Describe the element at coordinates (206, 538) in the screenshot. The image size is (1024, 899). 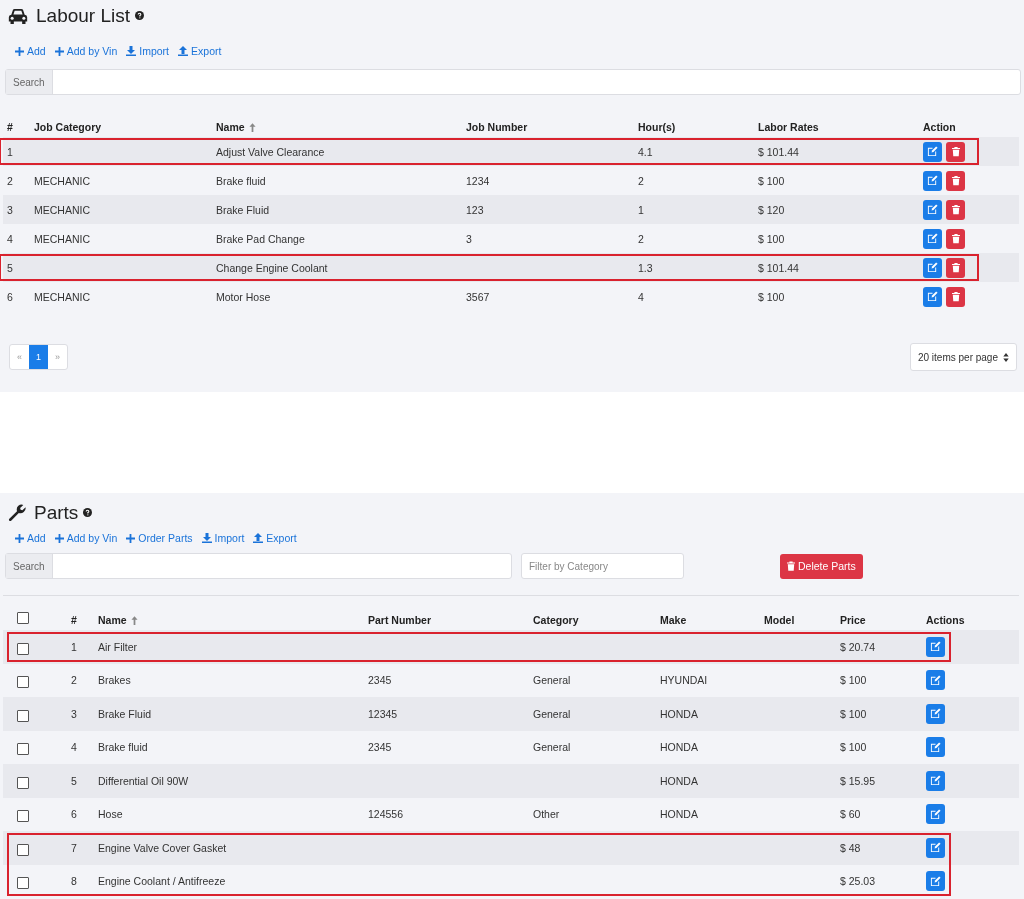
I see `download-icon` at that location.